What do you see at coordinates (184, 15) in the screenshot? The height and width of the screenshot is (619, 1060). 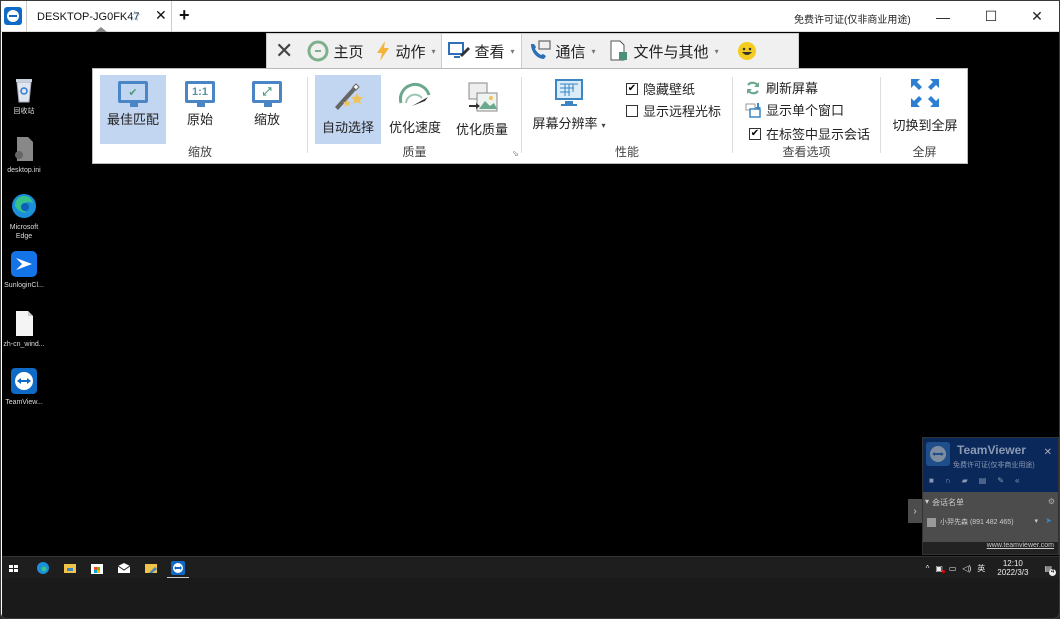 I see `new-tab-button: +` at bounding box center [184, 15].